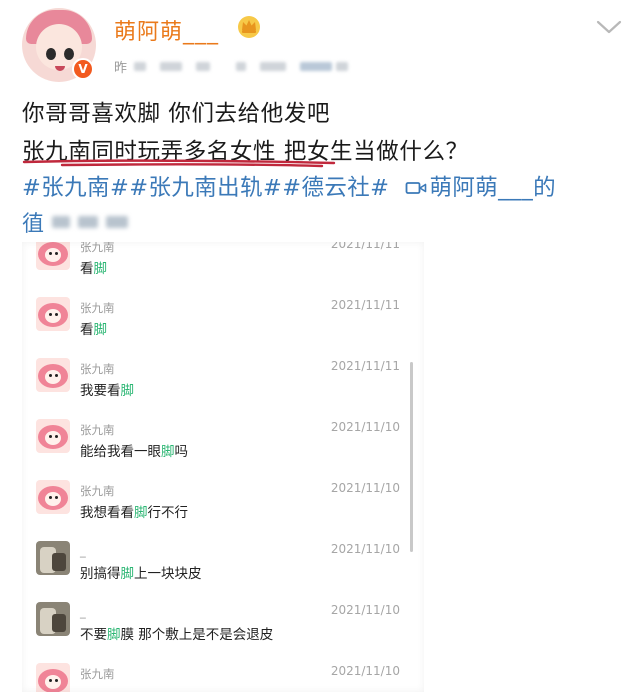 The image size is (640, 692). Describe the element at coordinates (239, 67) in the screenshot. I see `post-meta: 昨` at that location.